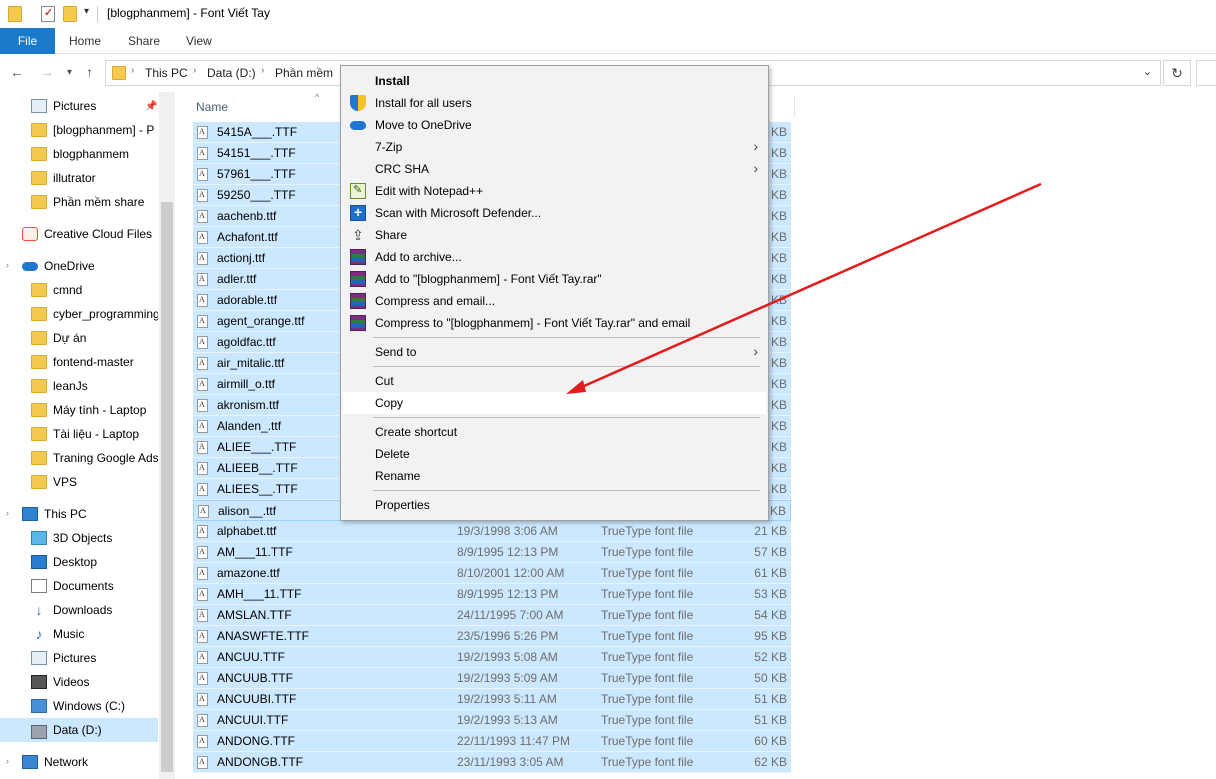 The width and height of the screenshot is (1216, 779). I want to click on menu-item-rename: Rename, so click(554, 476).